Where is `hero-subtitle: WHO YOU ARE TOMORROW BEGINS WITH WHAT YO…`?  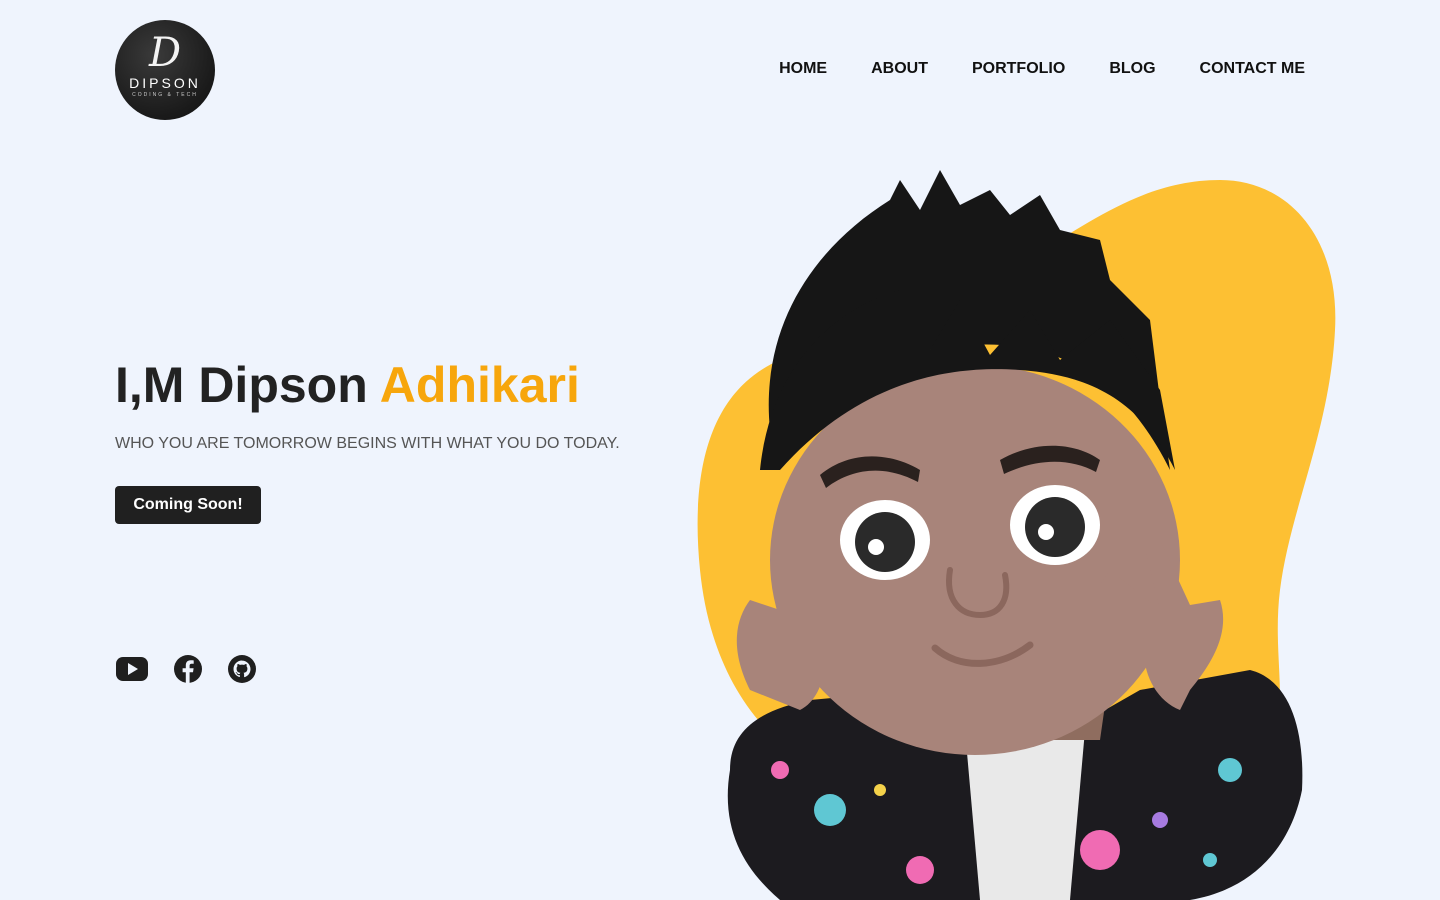 hero-subtitle: WHO YOU ARE TOMORROW BEGINS WITH WHAT YO… is located at coordinates (367, 443).